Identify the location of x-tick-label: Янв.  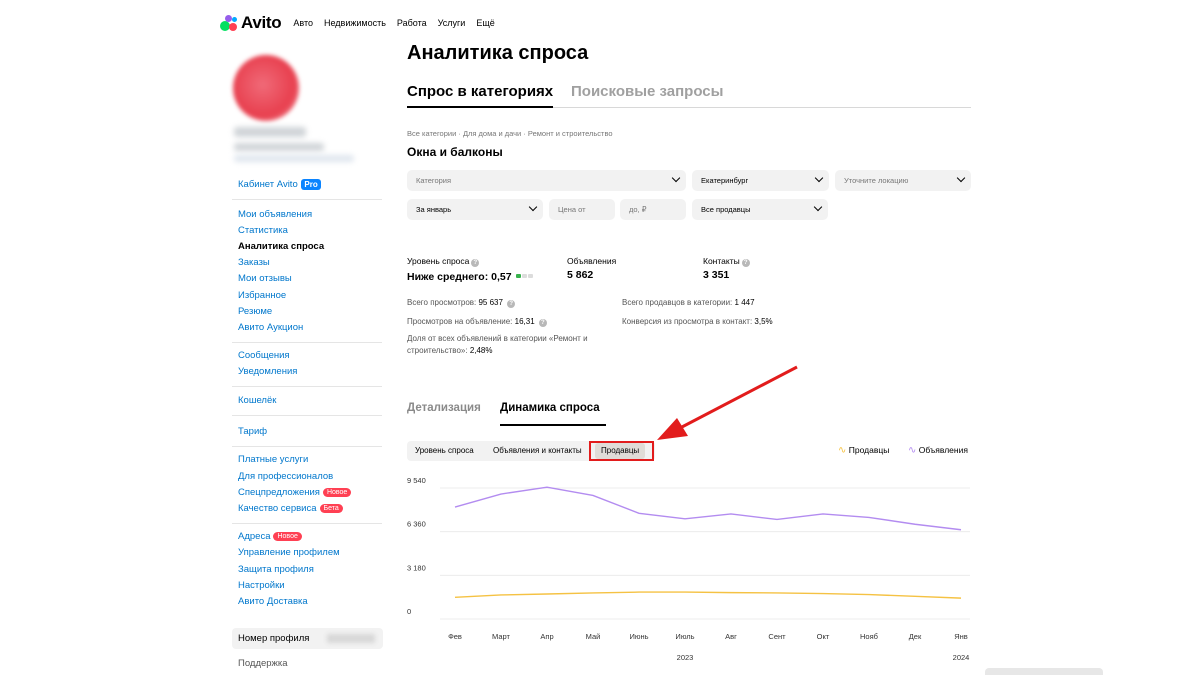
(961, 636).